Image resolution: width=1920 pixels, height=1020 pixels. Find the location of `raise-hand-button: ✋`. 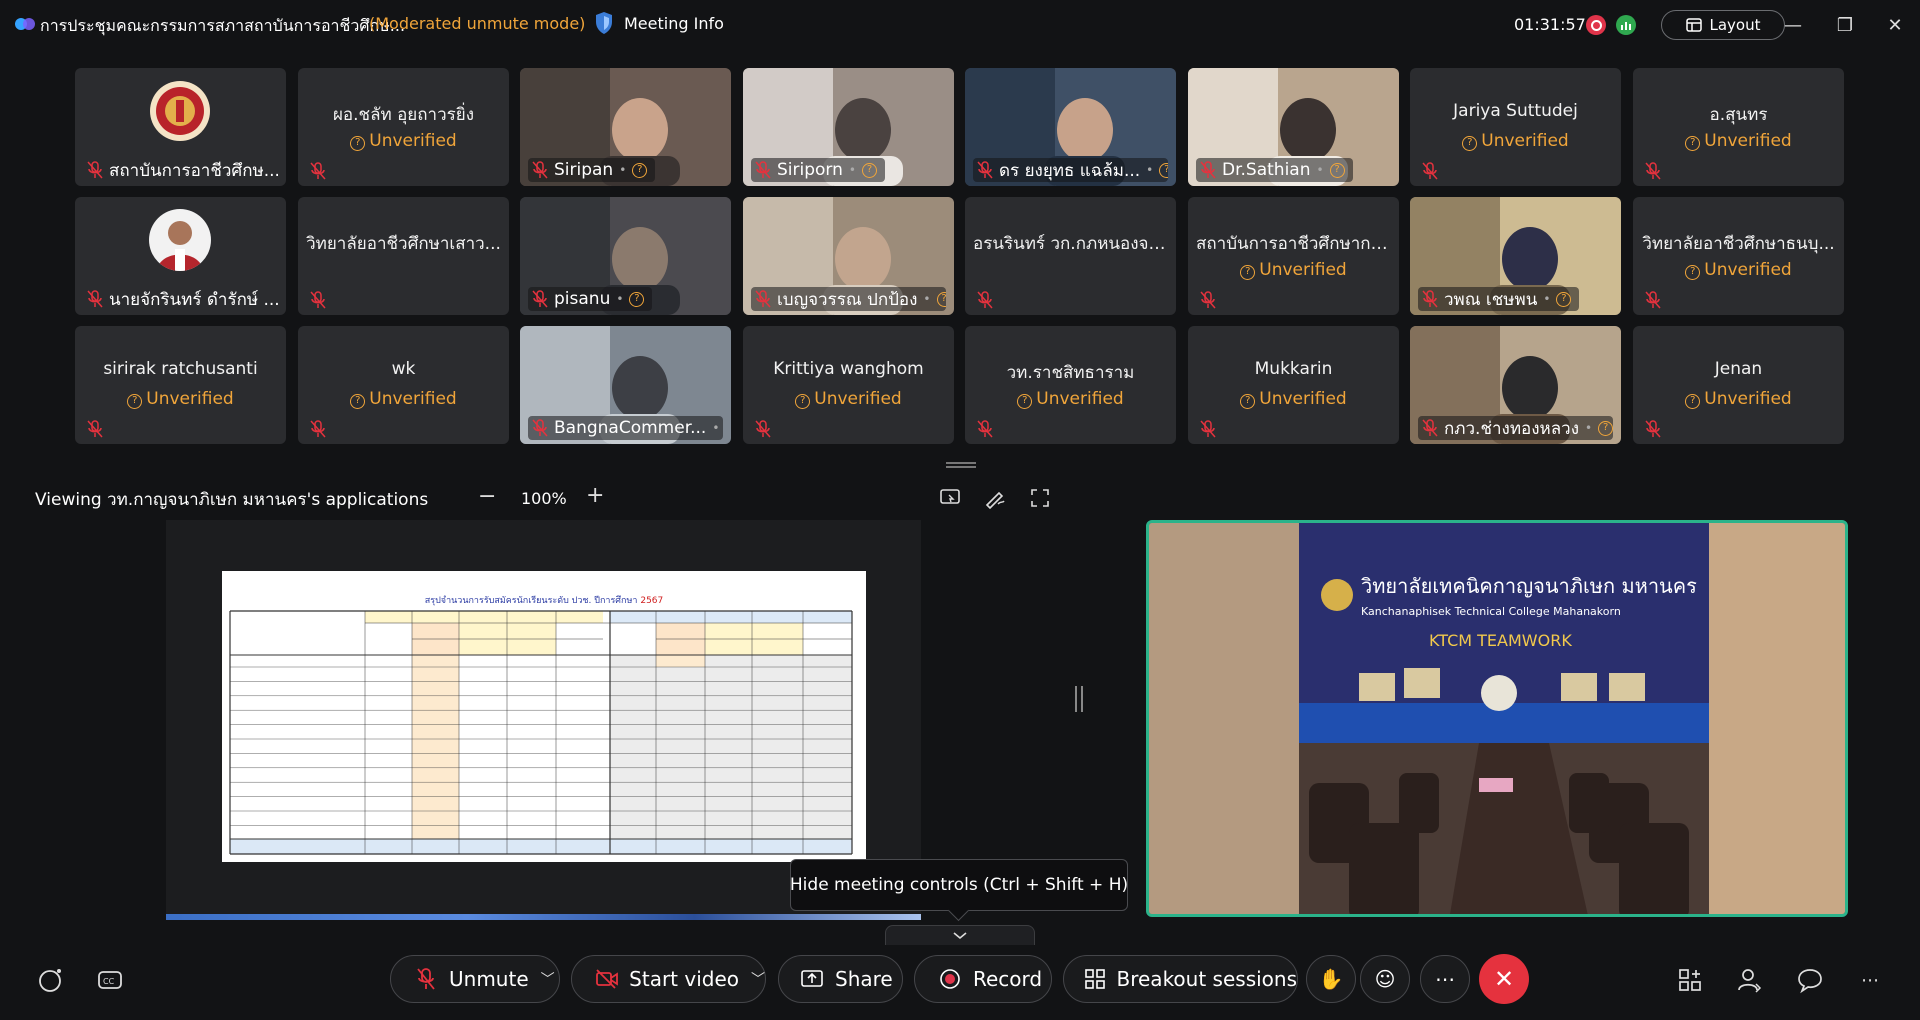

raise-hand-button: ✋ is located at coordinates (1331, 979).